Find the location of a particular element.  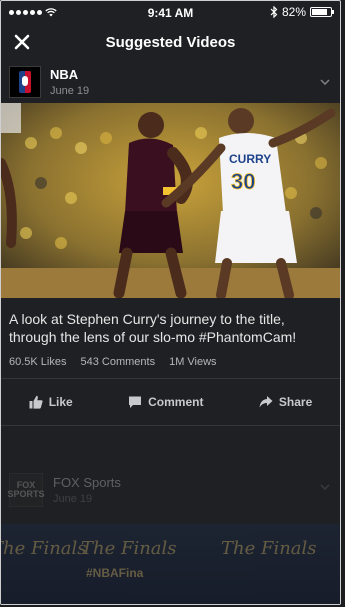

comment-button: Comment is located at coordinates (165, 402).